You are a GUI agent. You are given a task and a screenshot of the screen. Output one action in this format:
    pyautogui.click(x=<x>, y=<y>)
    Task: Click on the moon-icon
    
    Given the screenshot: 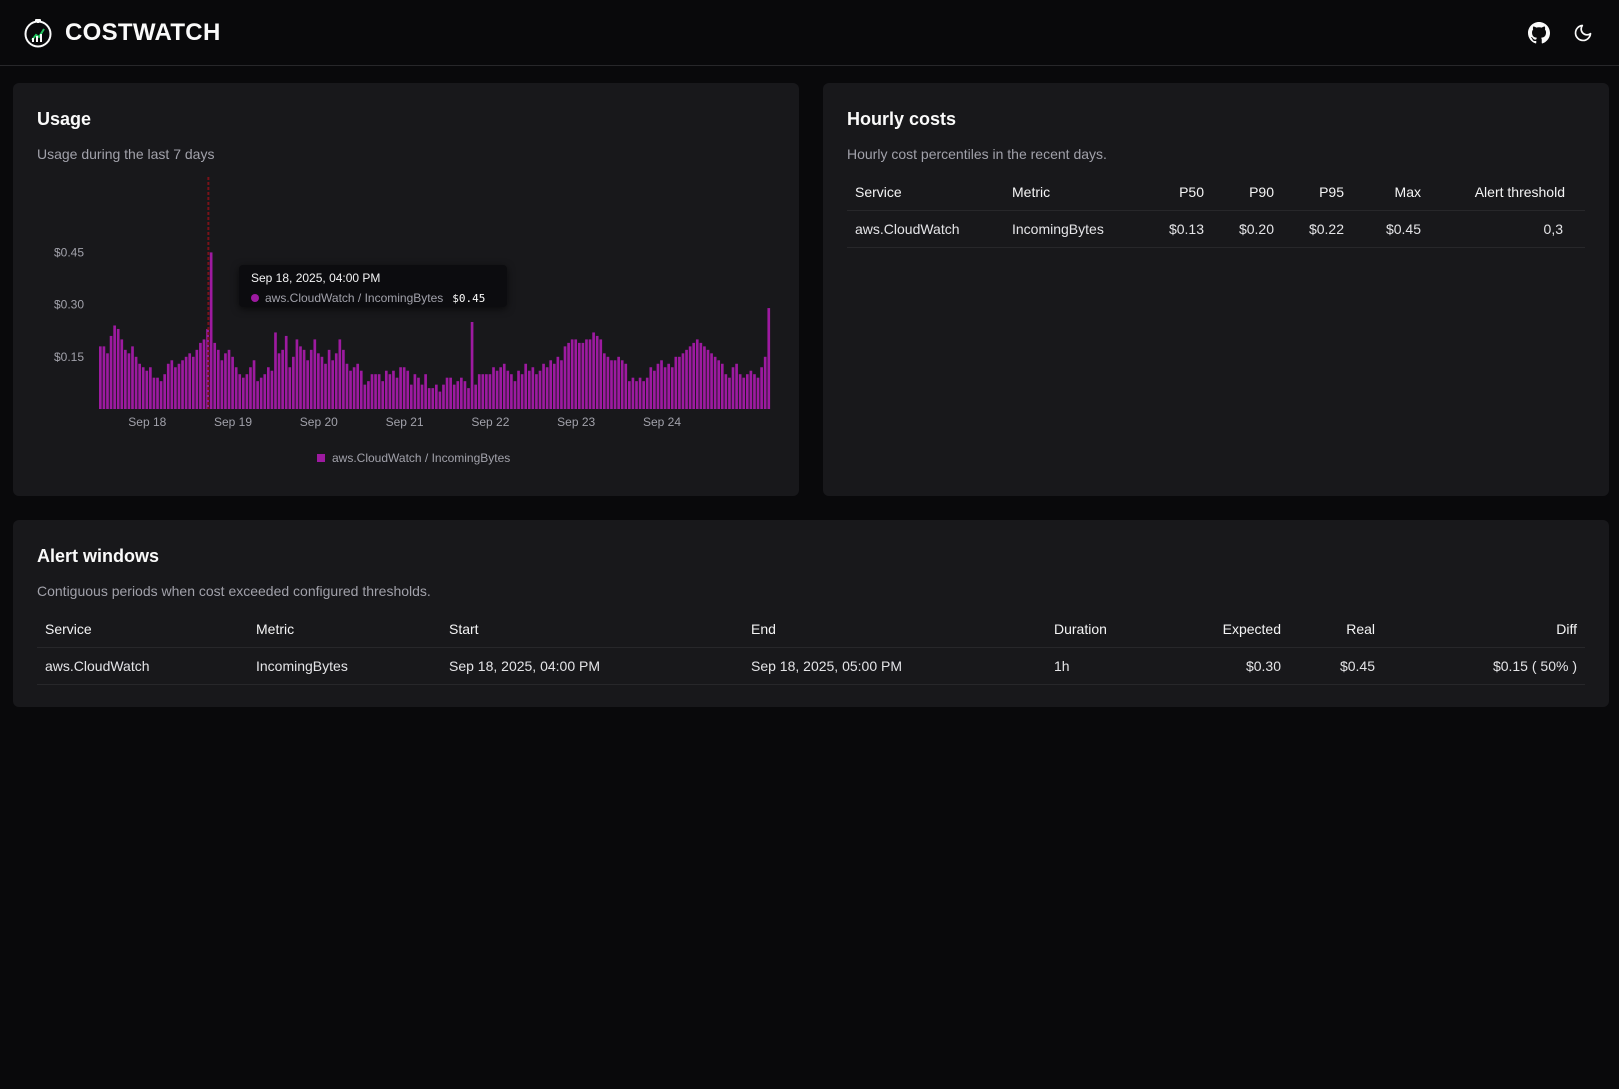 What is the action you would take?
    pyautogui.click(x=1583, y=33)
    